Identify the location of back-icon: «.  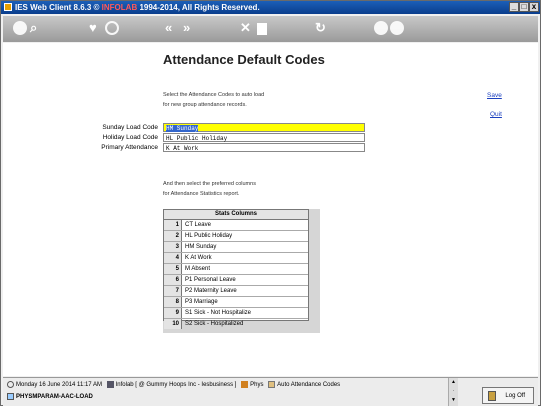
(168, 28).